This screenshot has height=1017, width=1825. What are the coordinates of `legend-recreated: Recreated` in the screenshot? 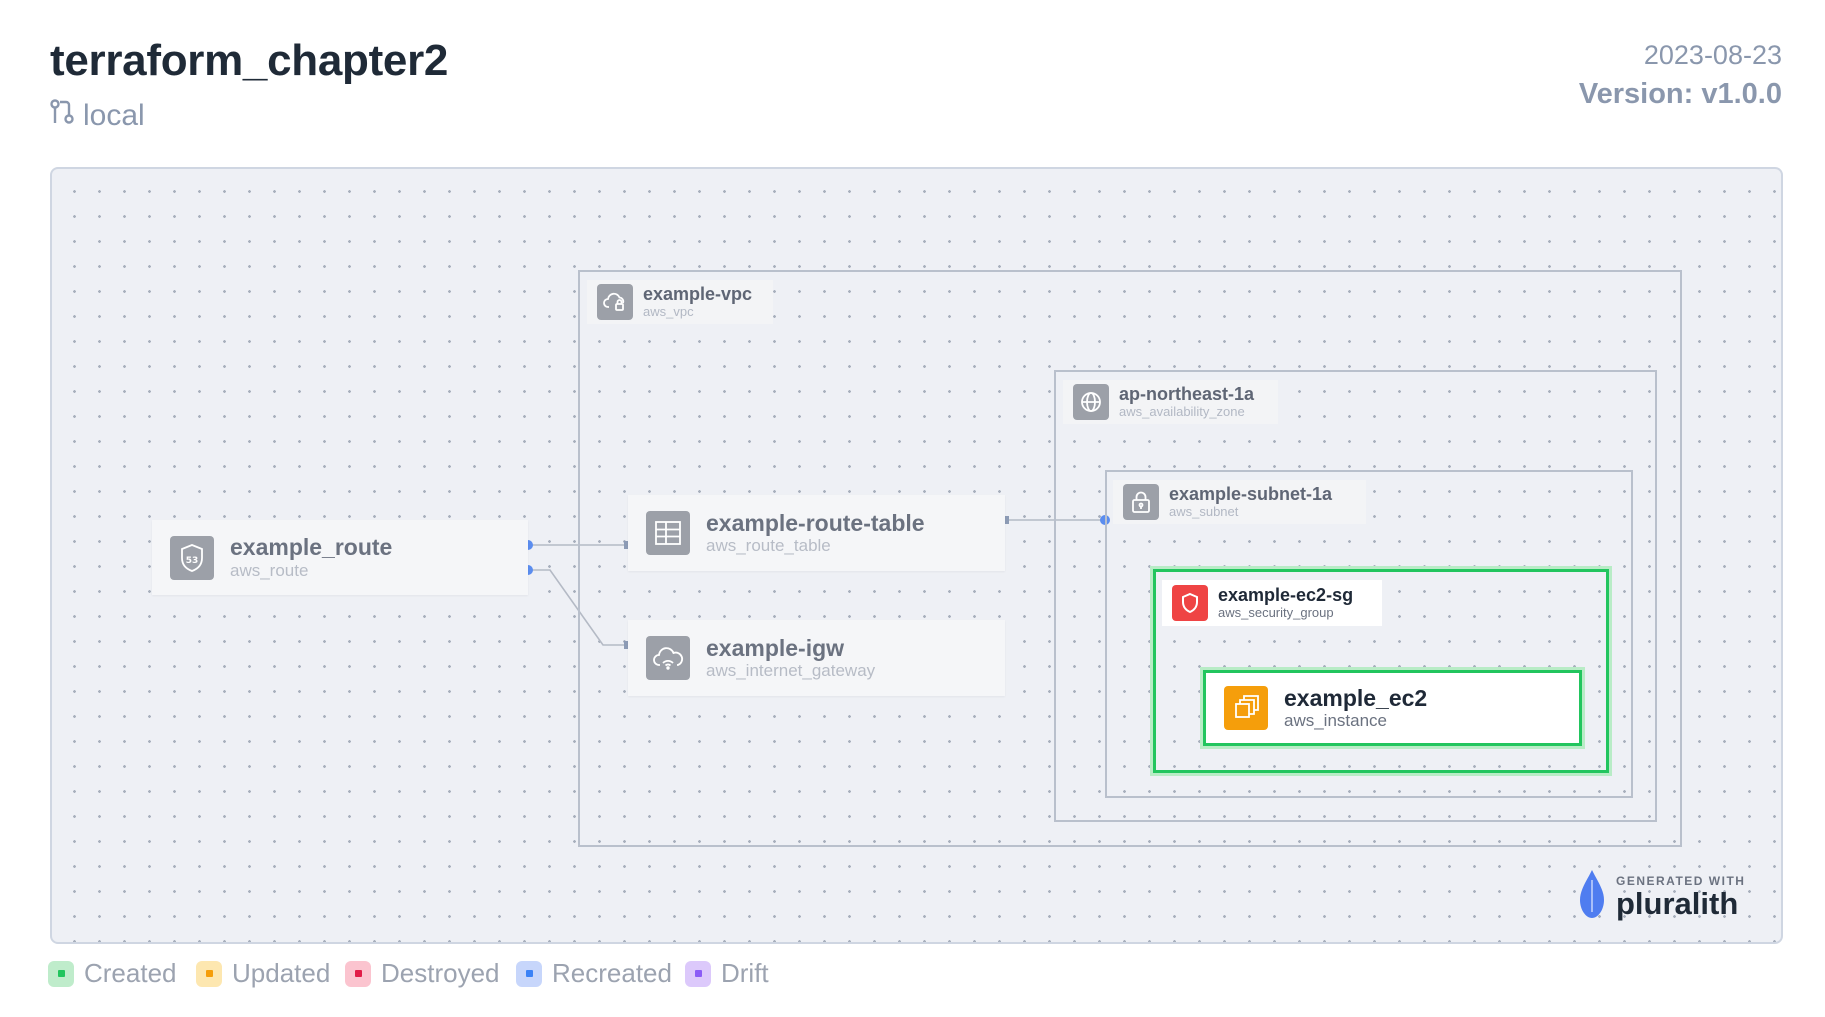 It's located at (594, 973).